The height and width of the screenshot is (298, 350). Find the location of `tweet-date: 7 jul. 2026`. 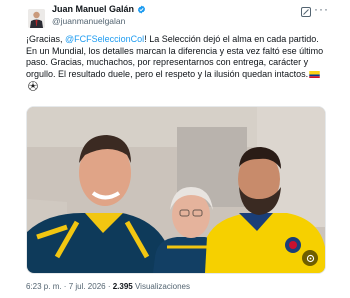

tweet-date: 7 jul. 2026 is located at coordinates (87, 286).